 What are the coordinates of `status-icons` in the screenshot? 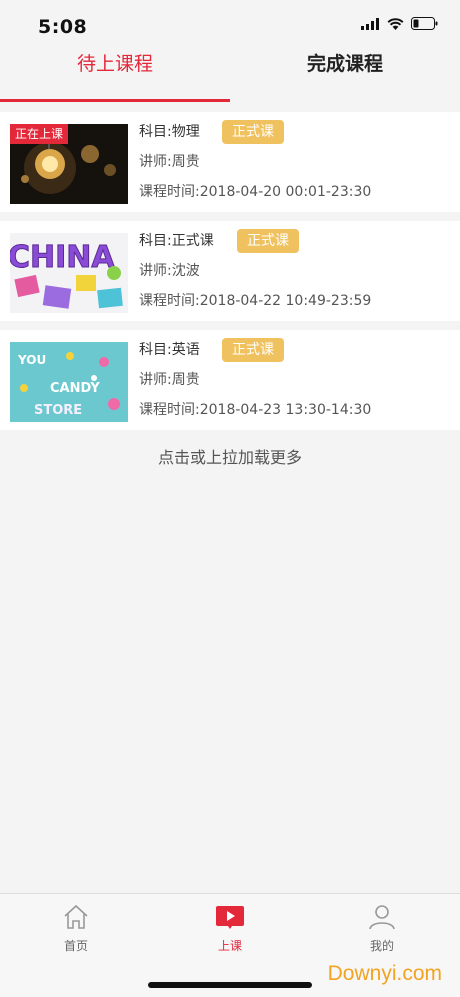 It's located at (399, 23).